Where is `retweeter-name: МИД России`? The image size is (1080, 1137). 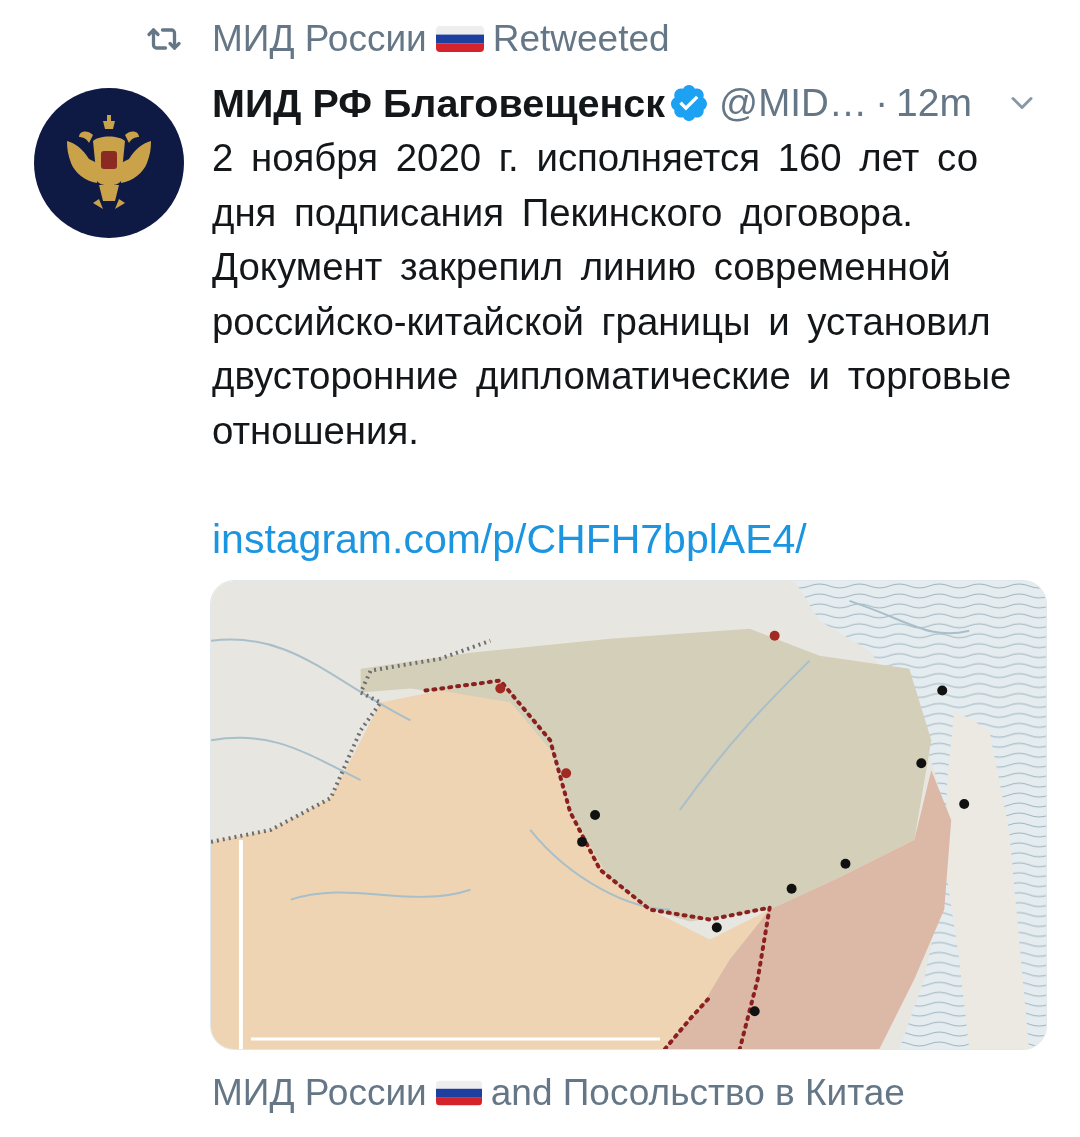 retweeter-name: МИД России is located at coordinates (319, 39).